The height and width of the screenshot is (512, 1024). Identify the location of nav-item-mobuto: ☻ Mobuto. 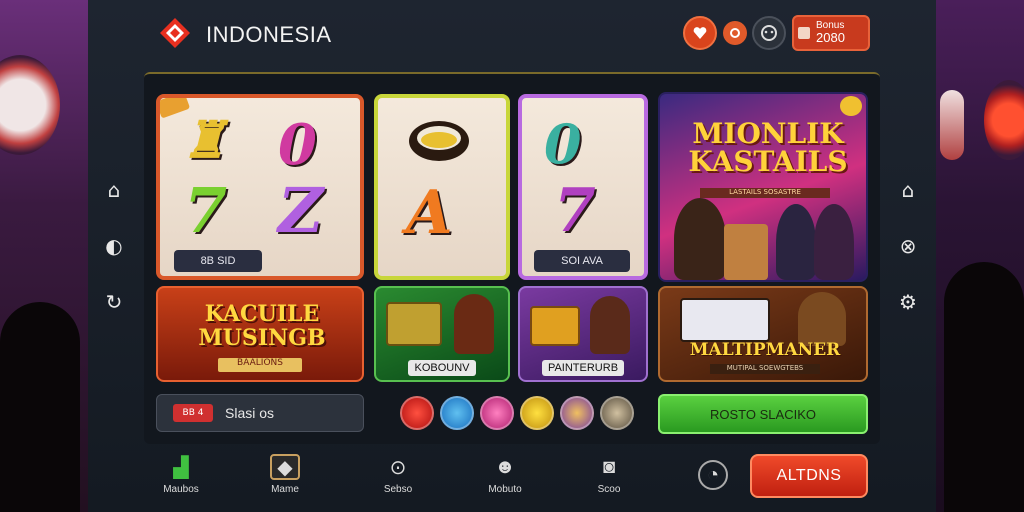
(505, 475).